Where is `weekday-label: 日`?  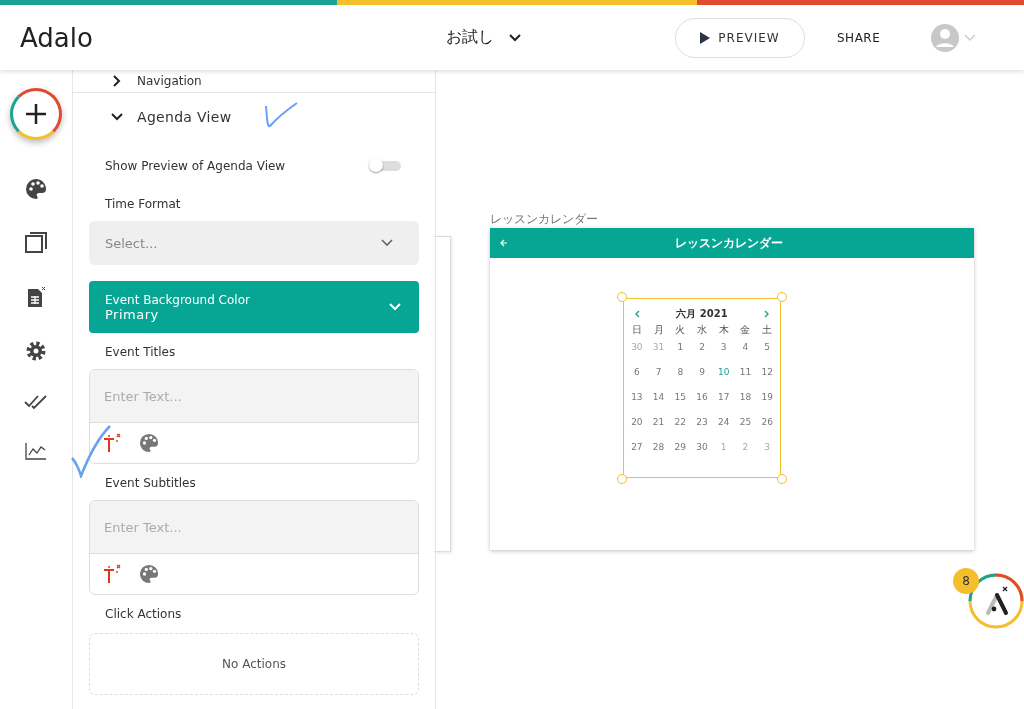 weekday-label: 日 is located at coordinates (636, 330).